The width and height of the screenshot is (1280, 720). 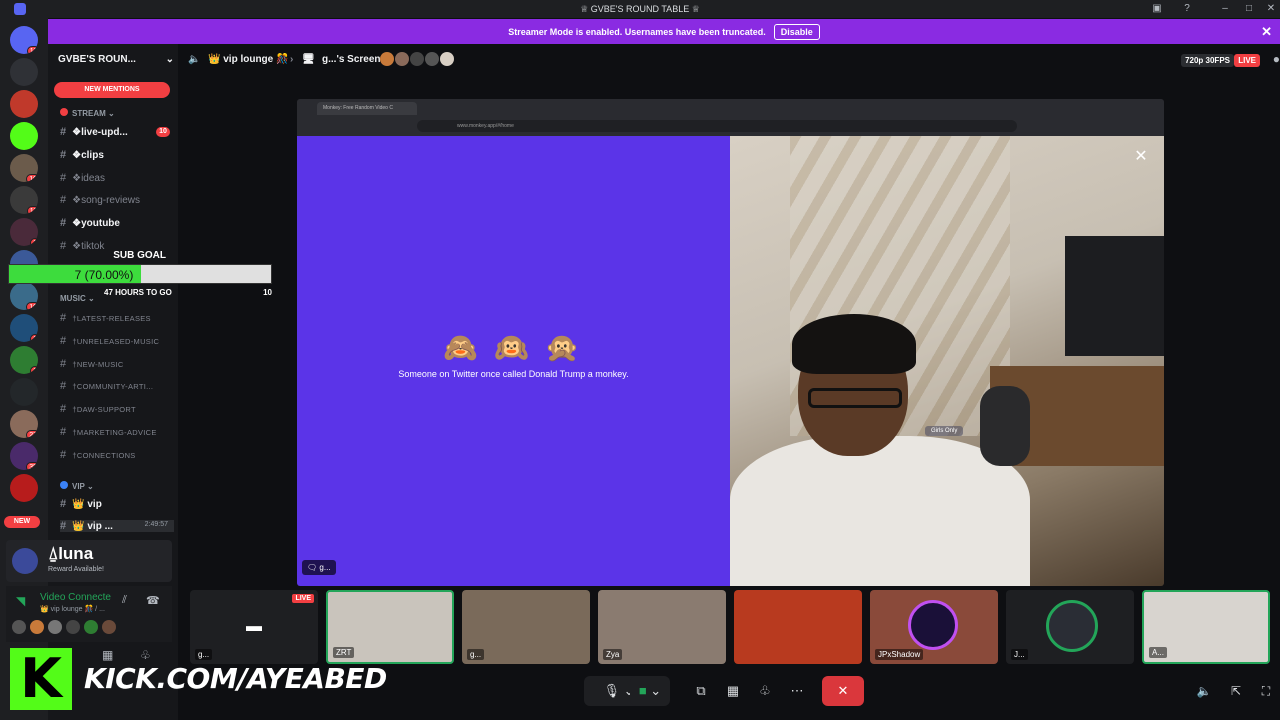 What do you see at coordinates (41, 679) in the screenshot?
I see `kick-logo: K` at bounding box center [41, 679].